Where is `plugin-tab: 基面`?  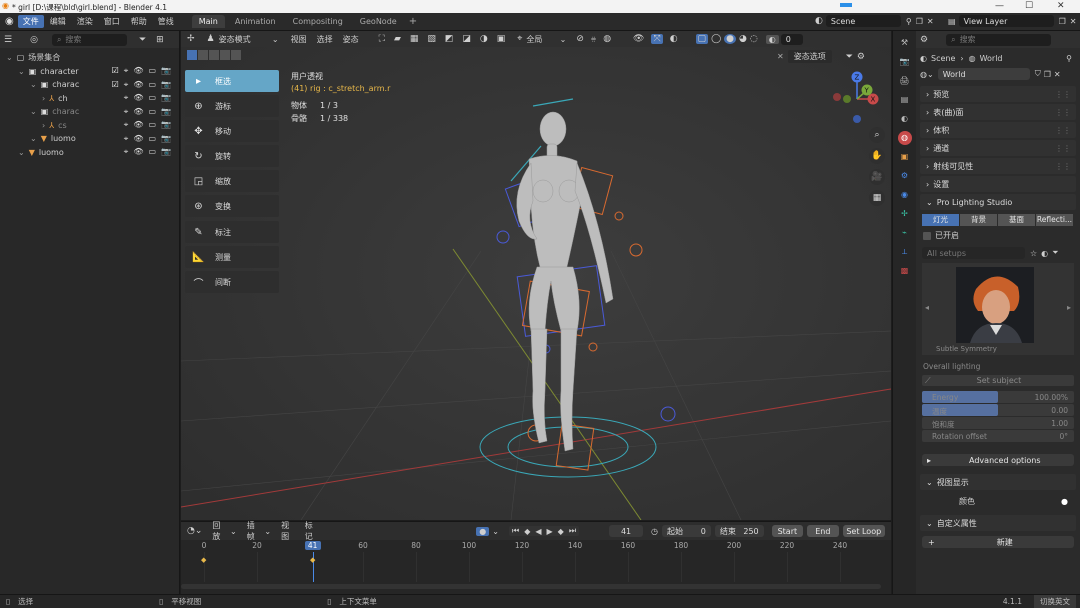 plugin-tab: 基面 is located at coordinates (1016, 220).